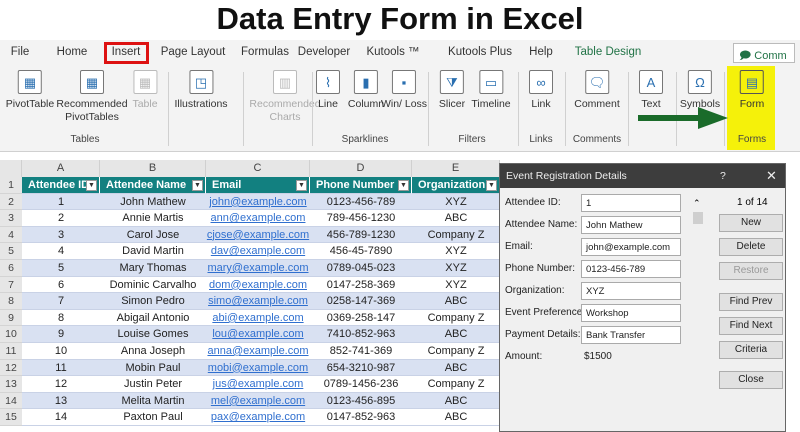  I want to click on help-button: ?, so click(723, 176).